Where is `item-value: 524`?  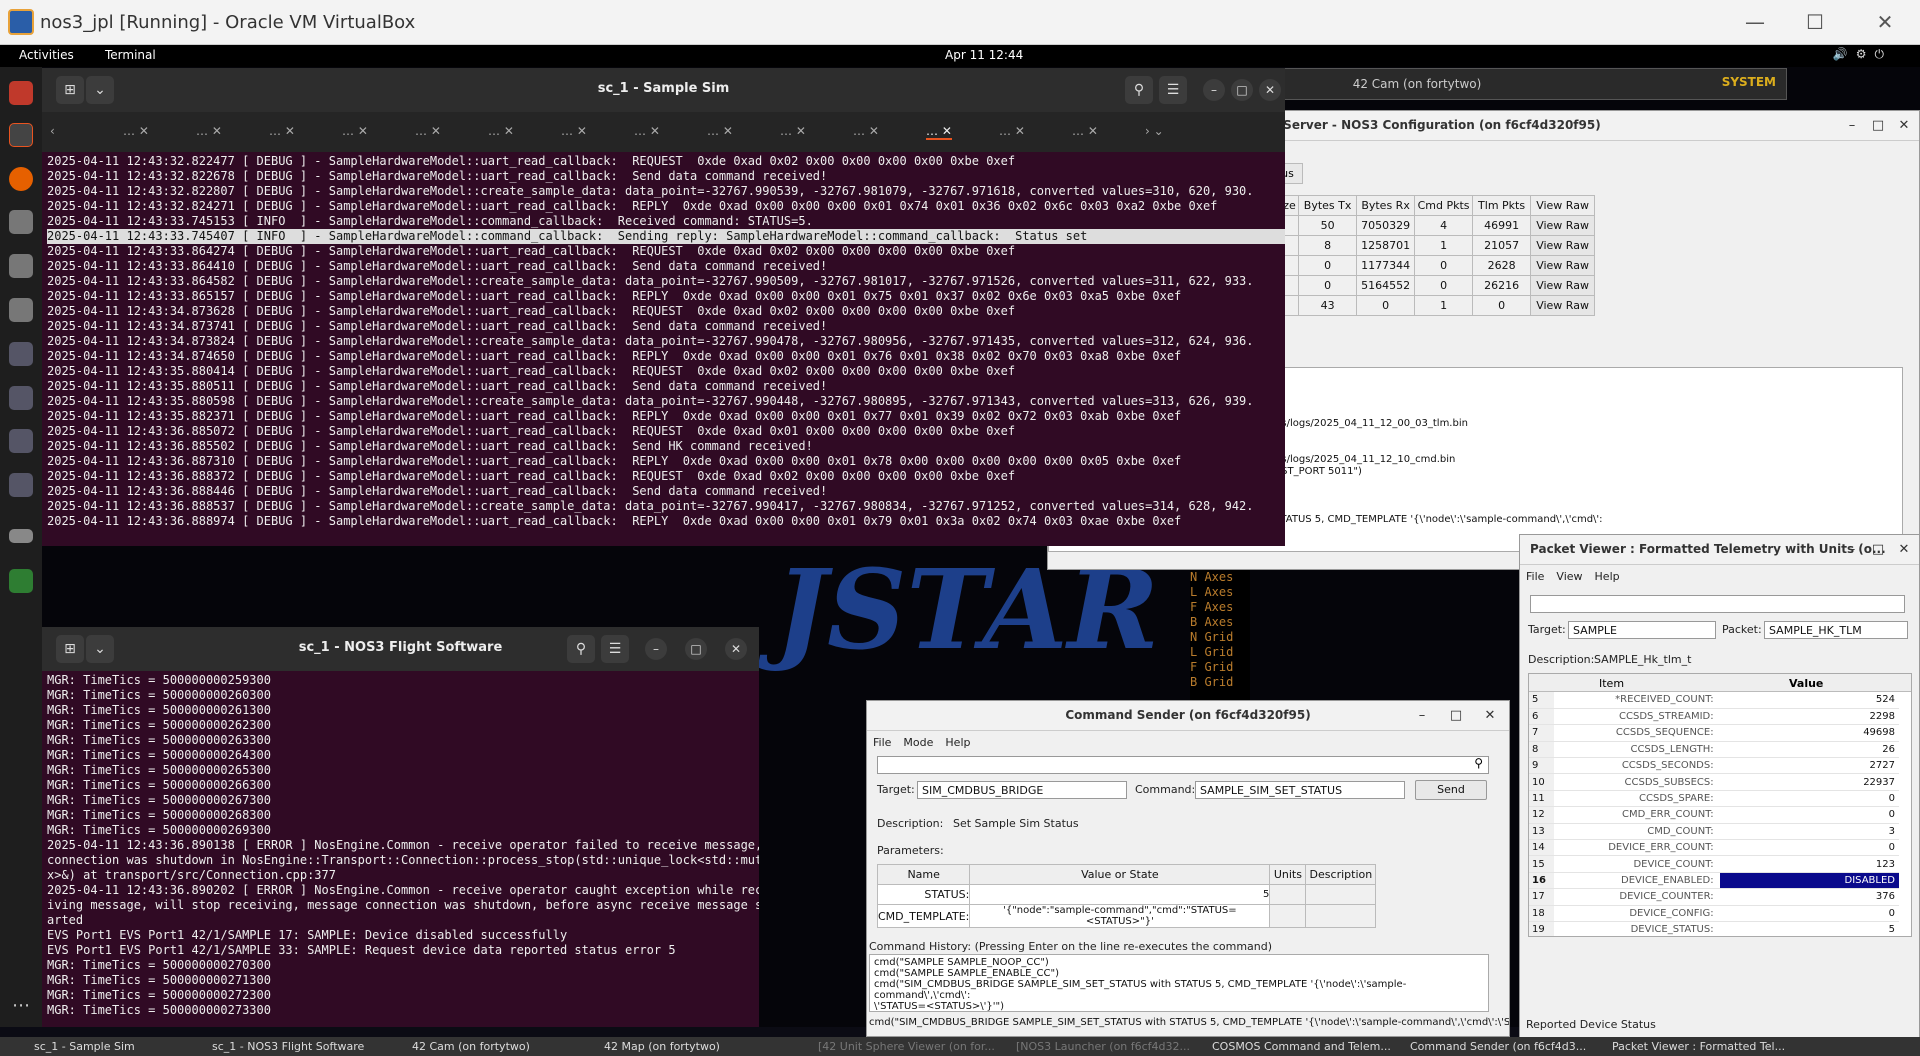
item-value: 524 is located at coordinates (1809, 700).